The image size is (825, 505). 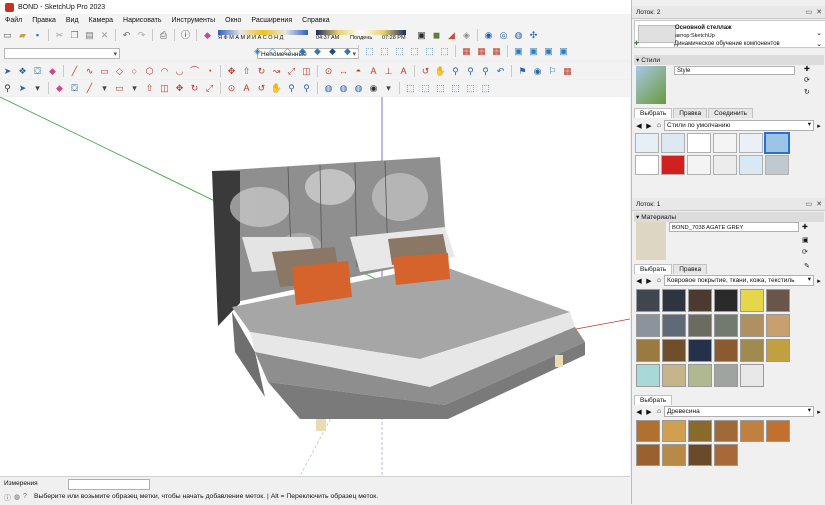 I want to click on account-icon: ◉, so click(x=373, y=88).